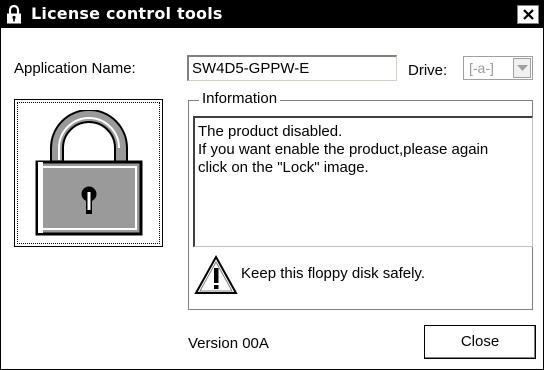  I want to click on warning-text: Keep this floppy disk safely., so click(333, 273).